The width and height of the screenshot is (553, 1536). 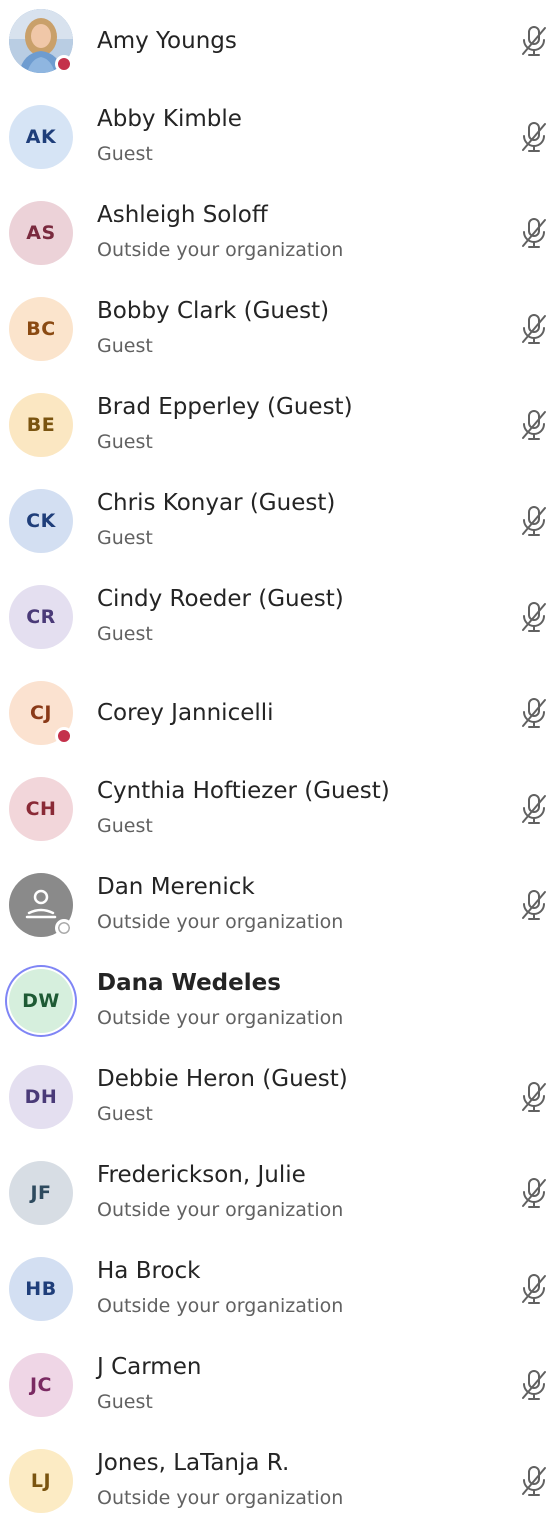 I want to click on participant-name: Debbie Heron (Guest), so click(x=222, y=1079).